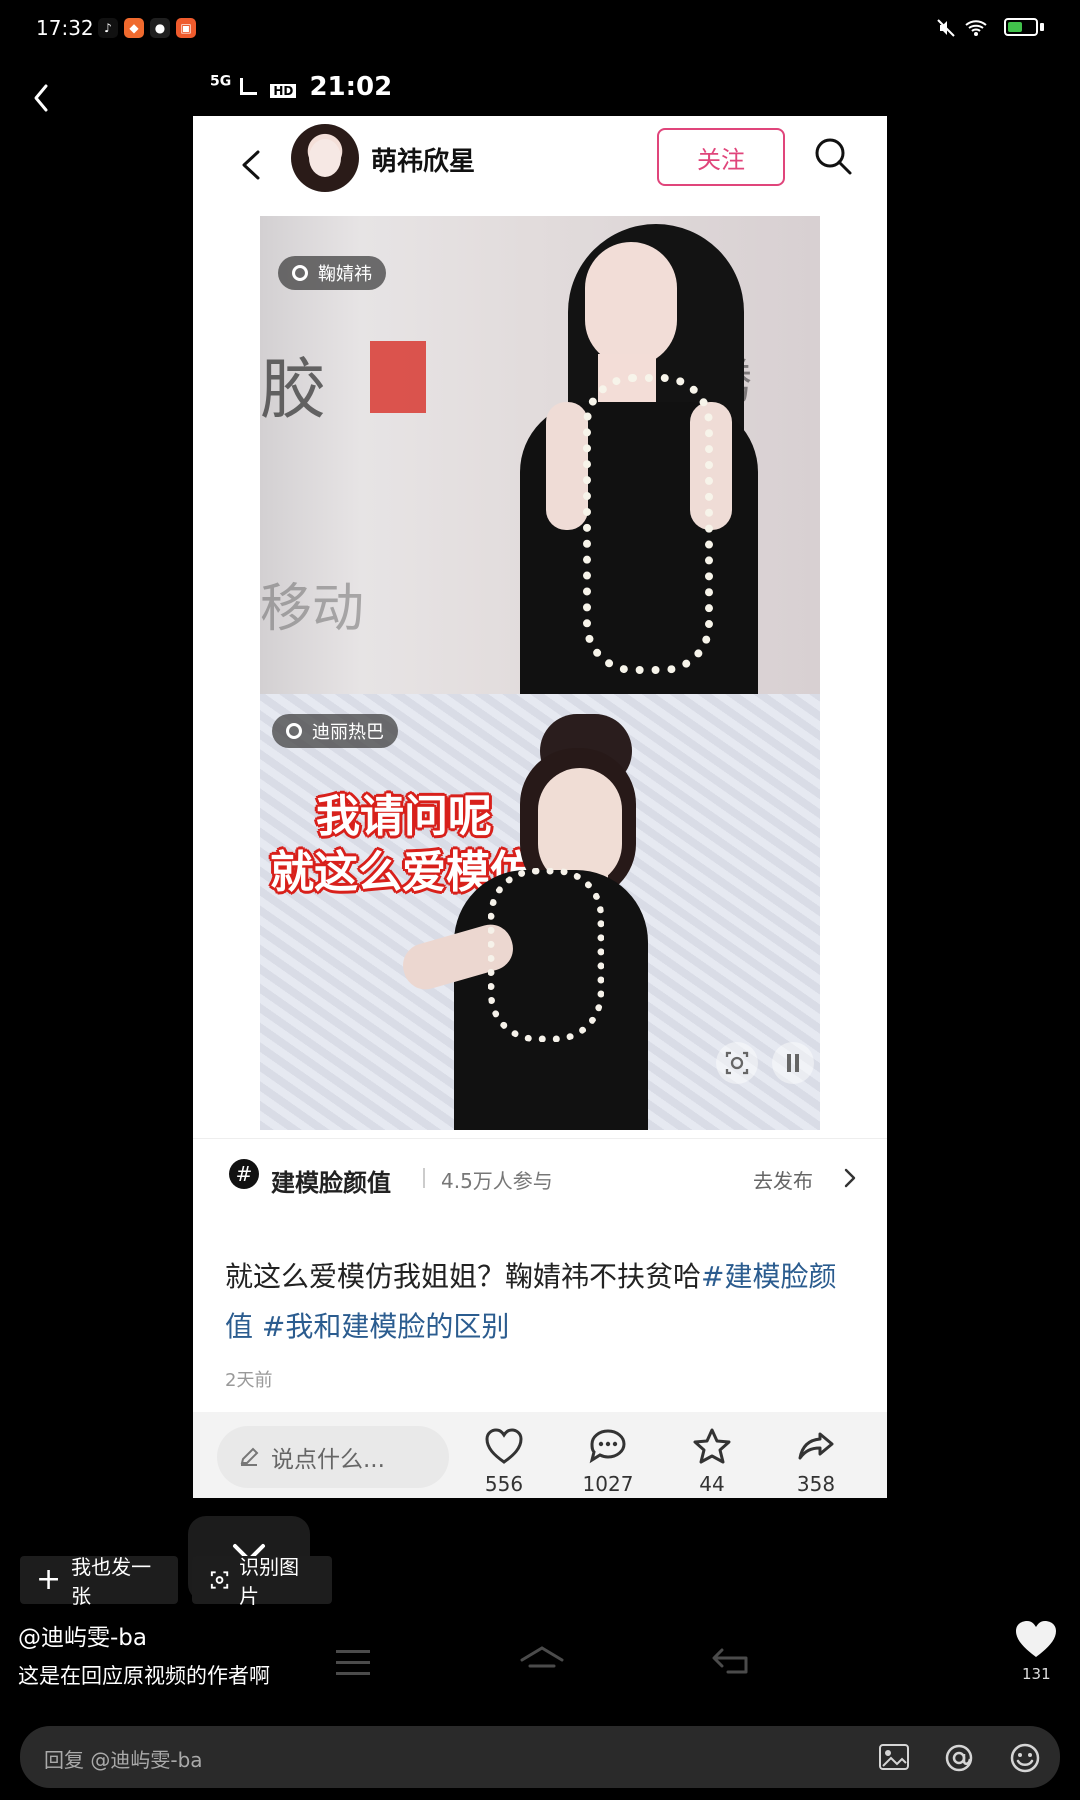 The image size is (1080, 1800). Describe the element at coordinates (1025, 1758) in the screenshot. I see `emoji-icon` at that location.